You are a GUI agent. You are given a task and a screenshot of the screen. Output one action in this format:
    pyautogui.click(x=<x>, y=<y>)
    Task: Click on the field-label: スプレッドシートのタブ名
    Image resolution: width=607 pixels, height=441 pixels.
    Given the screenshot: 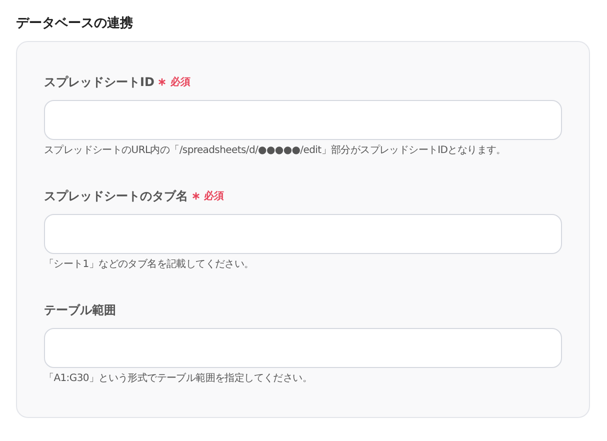 What is the action you would take?
    pyautogui.click(x=116, y=196)
    